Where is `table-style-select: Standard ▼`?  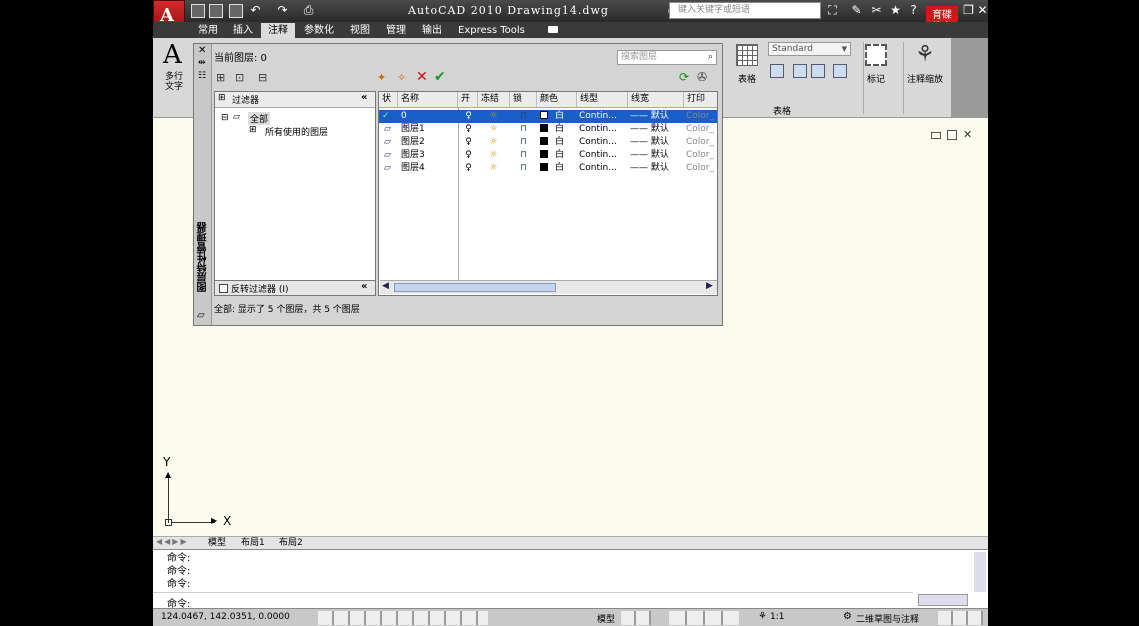 table-style-select: Standard ▼ is located at coordinates (809, 49).